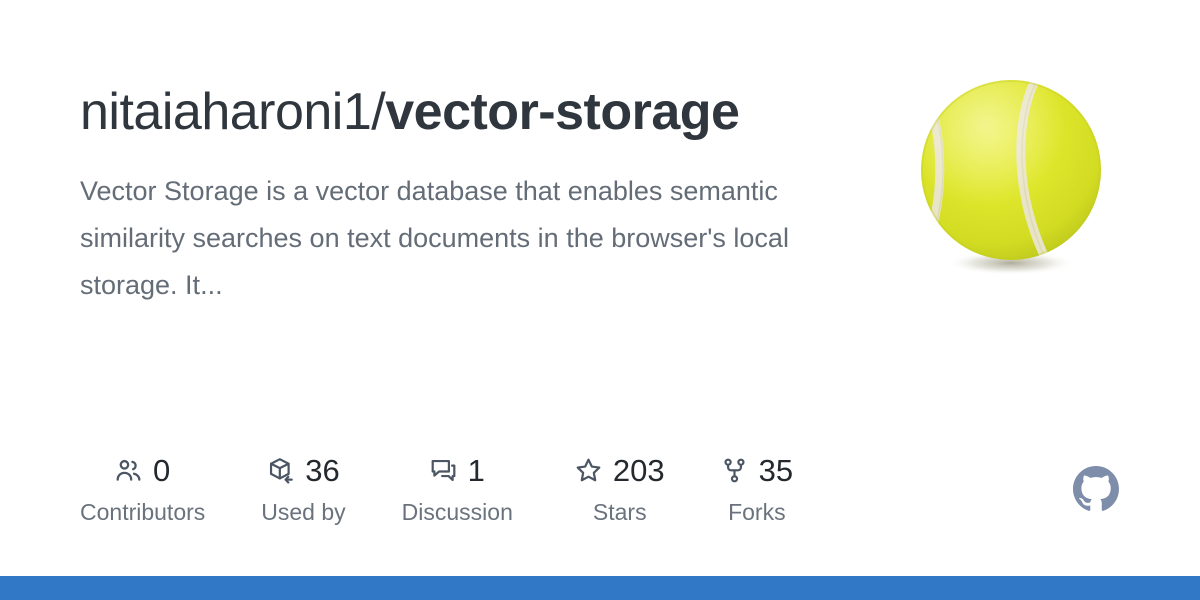 The height and width of the screenshot is (600, 1200). Describe the element at coordinates (638, 470) in the screenshot. I see `stat-stars-value: 203` at that location.